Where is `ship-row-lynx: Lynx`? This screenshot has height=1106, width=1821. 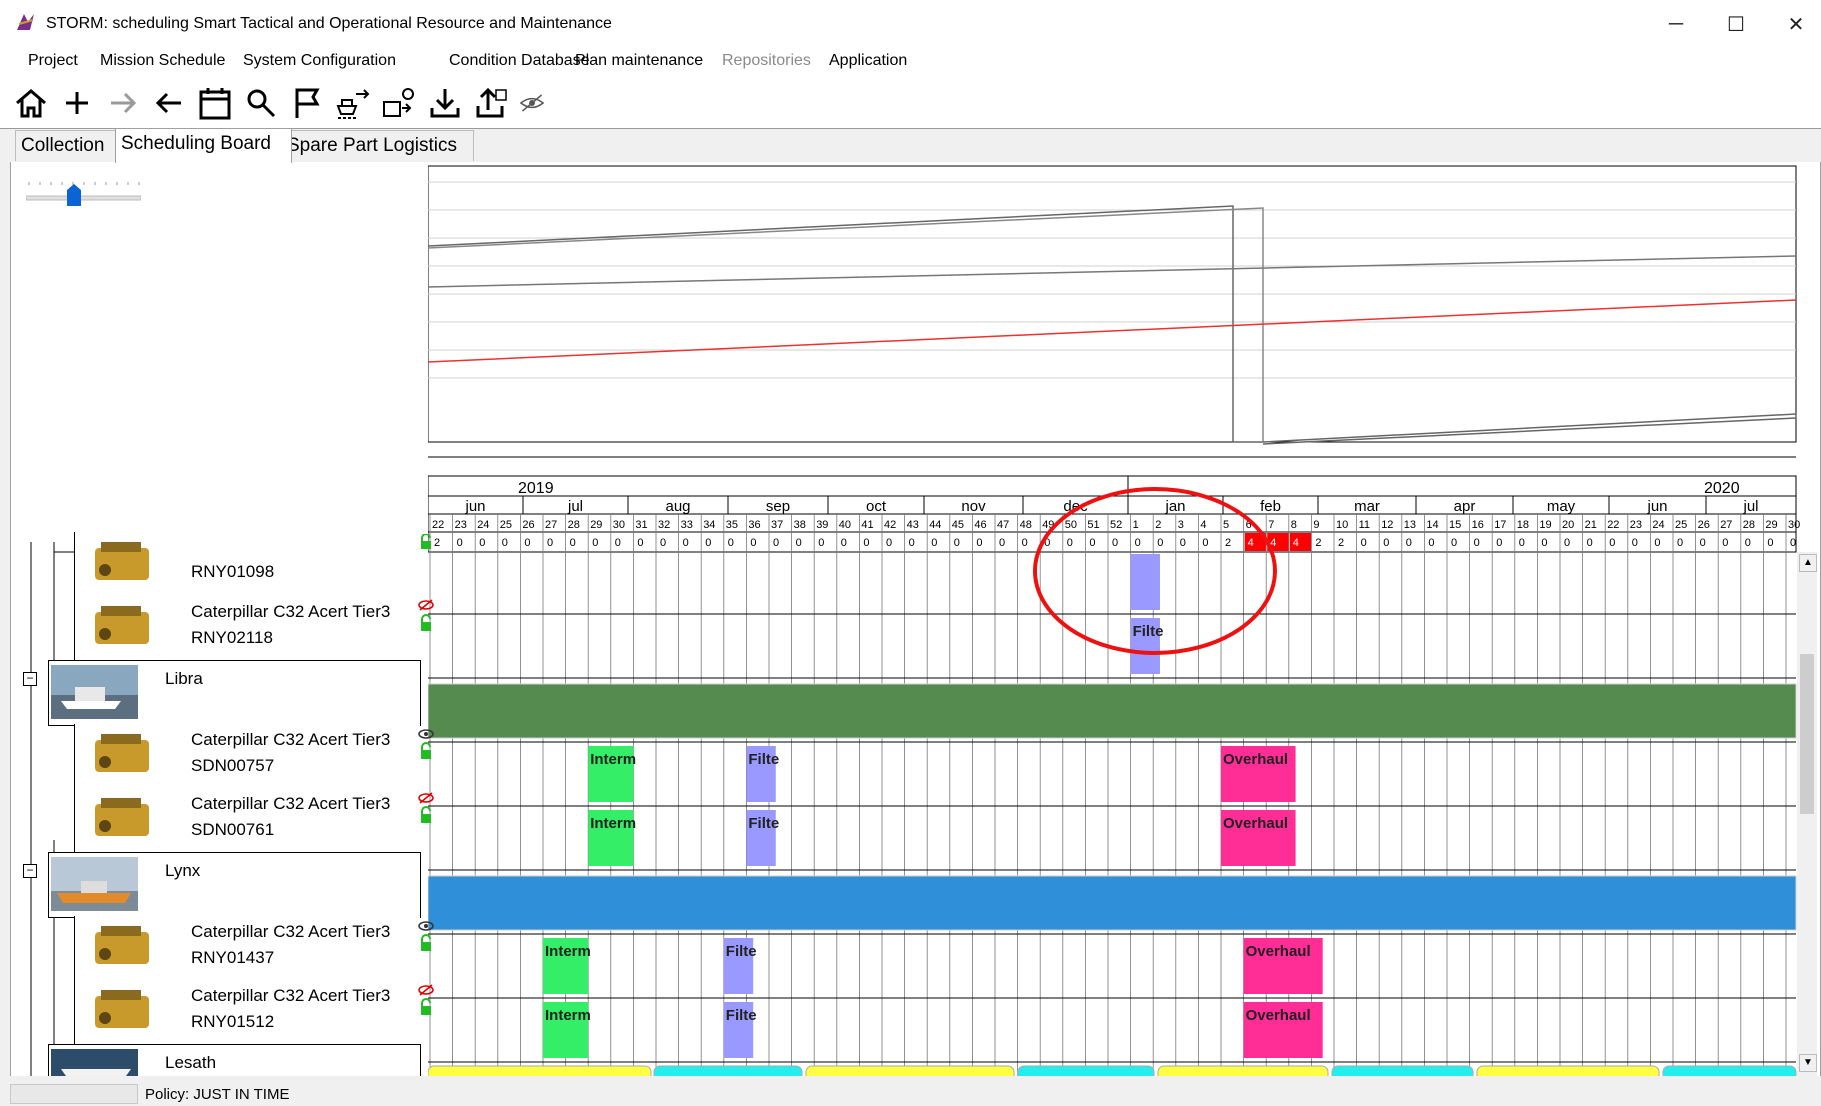
ship-row-lynx: Lynx is located at coordinates (234, 885).